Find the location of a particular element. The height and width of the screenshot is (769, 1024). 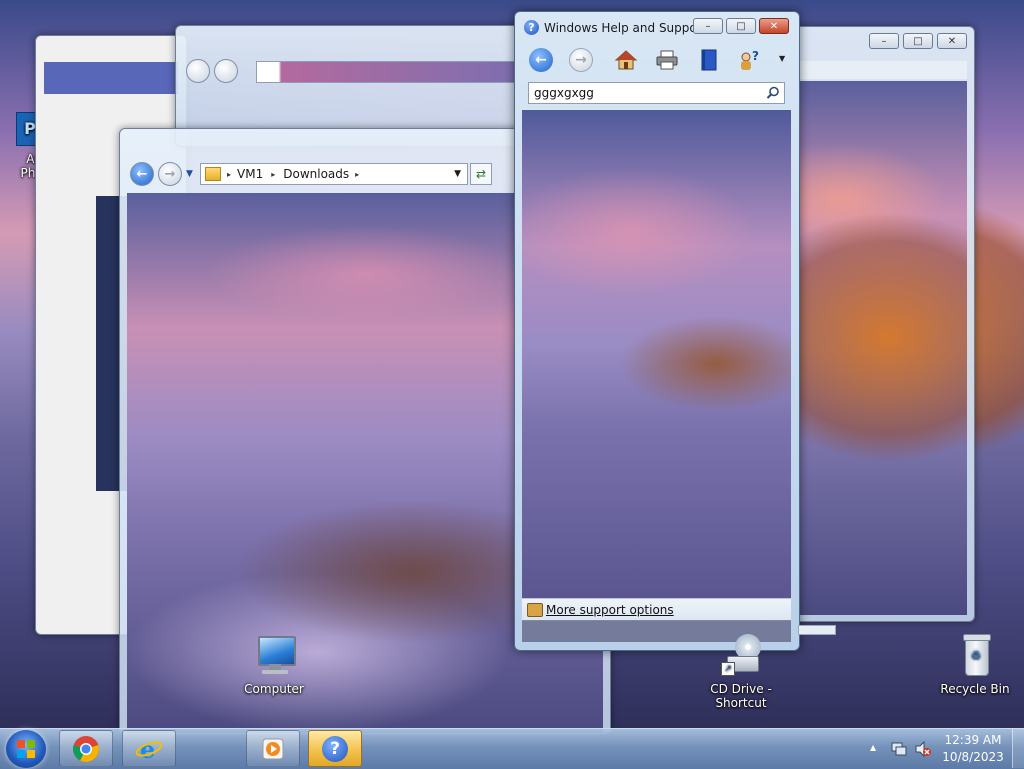

explorer-address-bar: ▸ VM1 ▸ Downloads ▸ ▼ is located at coordinates (334, 174).